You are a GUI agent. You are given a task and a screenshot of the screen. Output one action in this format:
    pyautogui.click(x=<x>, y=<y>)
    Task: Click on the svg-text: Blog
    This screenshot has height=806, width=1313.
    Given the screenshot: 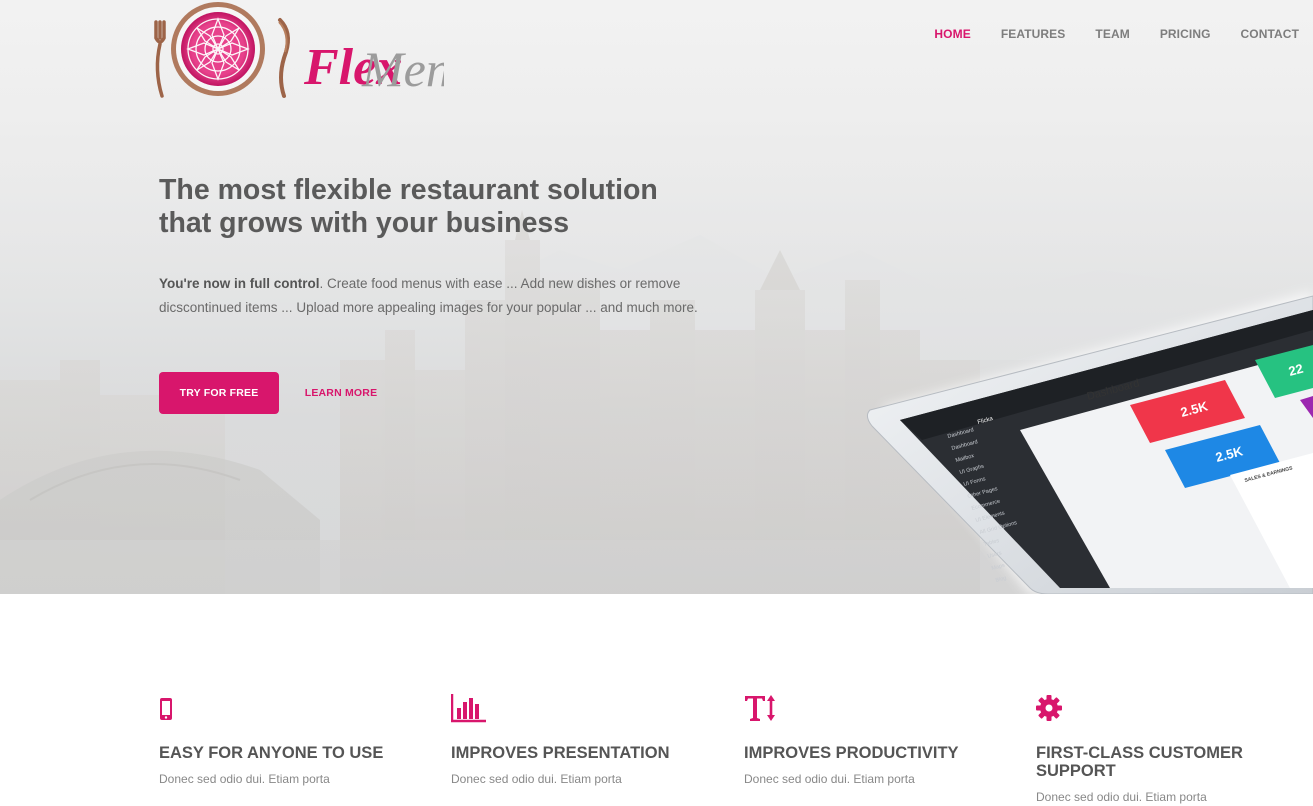 What is the action you would take?
    pyautogui.click(x=1001, y=579)
    